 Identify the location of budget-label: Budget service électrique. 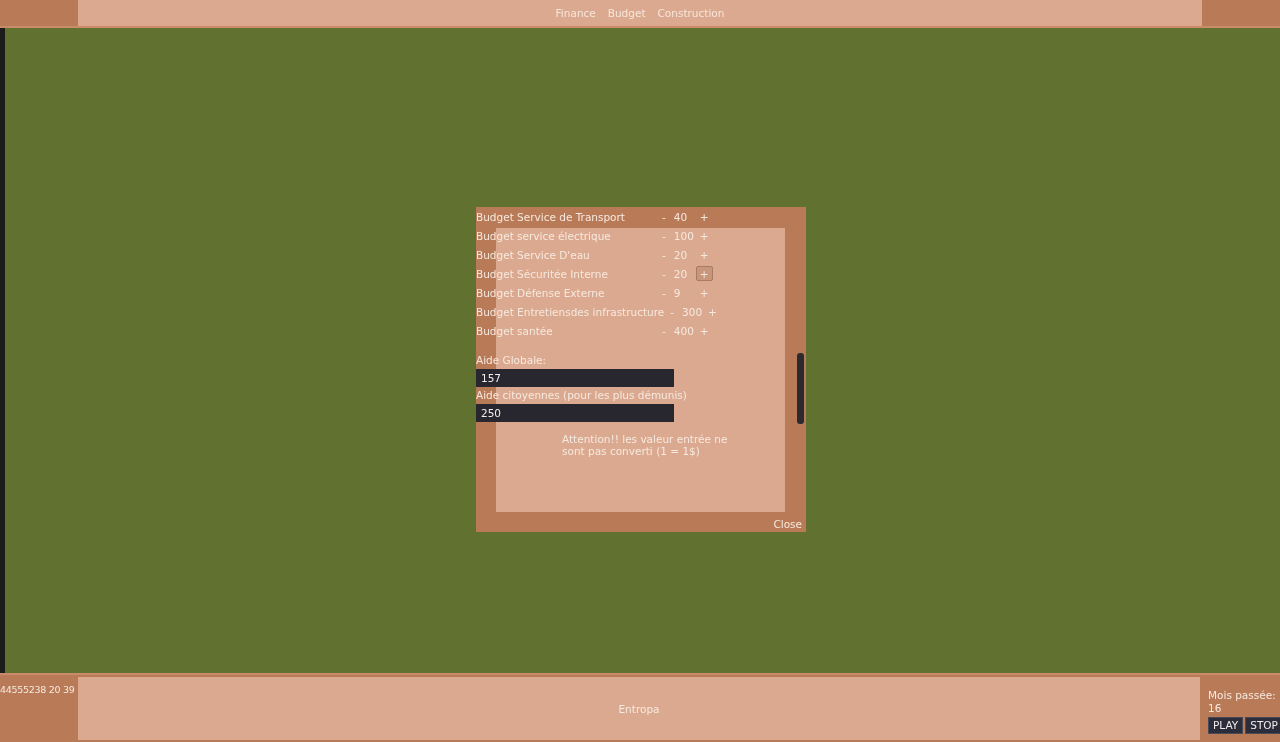
(544, 235).